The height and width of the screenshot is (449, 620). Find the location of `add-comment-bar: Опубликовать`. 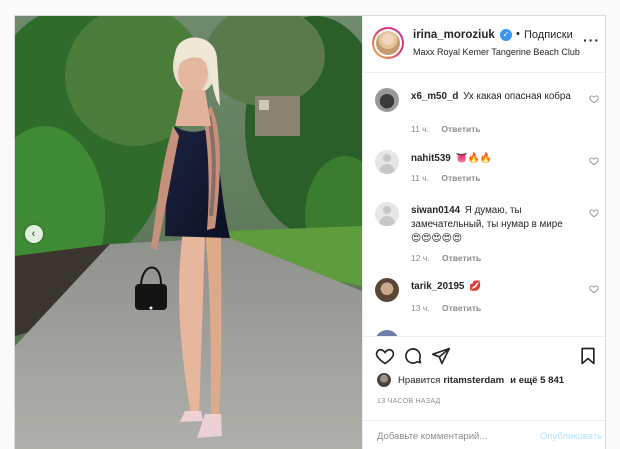

add-comment-bar: Опубликовать is located at coordinates (484, 434).